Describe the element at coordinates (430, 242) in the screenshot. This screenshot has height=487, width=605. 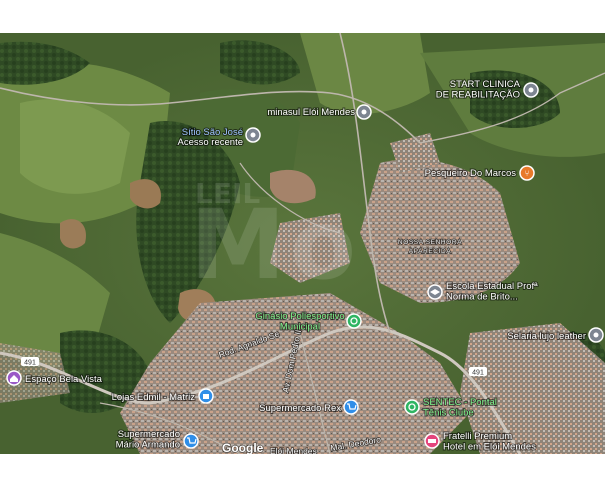
I see `area-label-line1: NOSSA SENHORA` at that location.